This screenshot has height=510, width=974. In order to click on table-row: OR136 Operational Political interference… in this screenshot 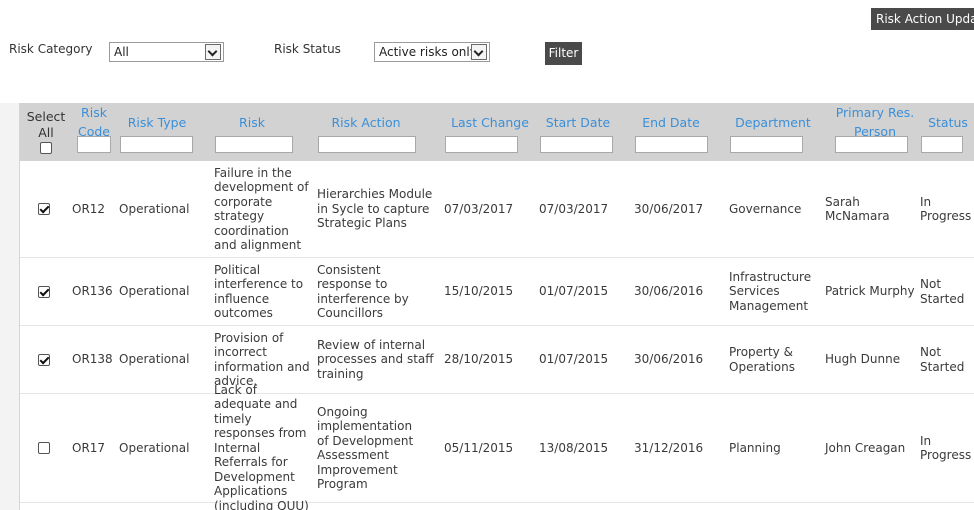, I will do `click(497, 292)`.